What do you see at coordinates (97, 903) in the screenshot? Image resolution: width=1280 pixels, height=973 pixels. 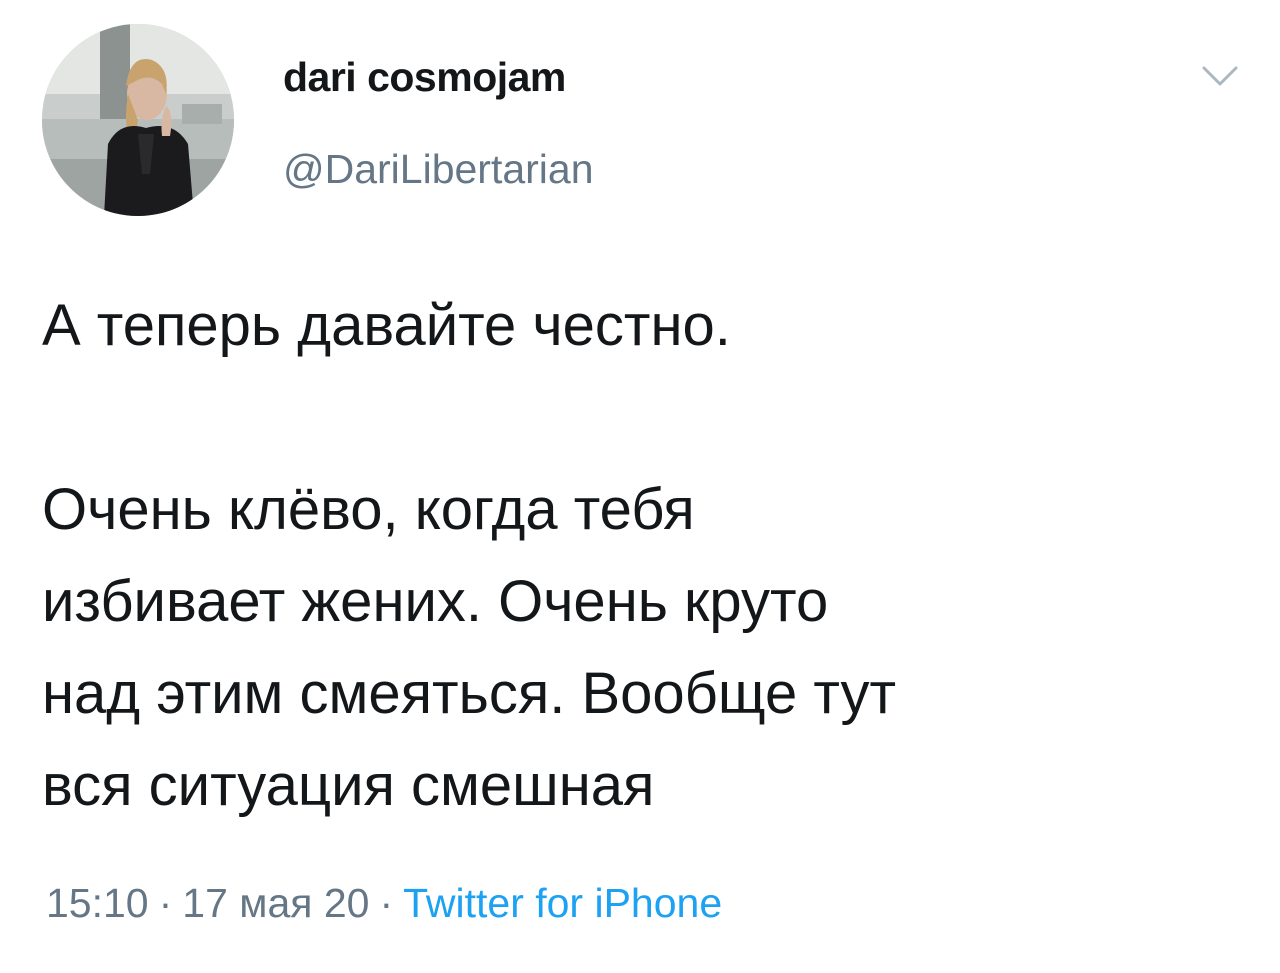 I see `tweet-time: 15:10` at bounding box center [97, 903].